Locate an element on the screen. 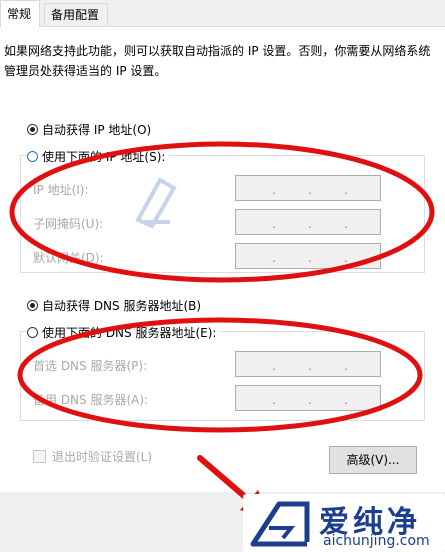  radio-auto-ip-indicator is located at coordinates (32, 129).